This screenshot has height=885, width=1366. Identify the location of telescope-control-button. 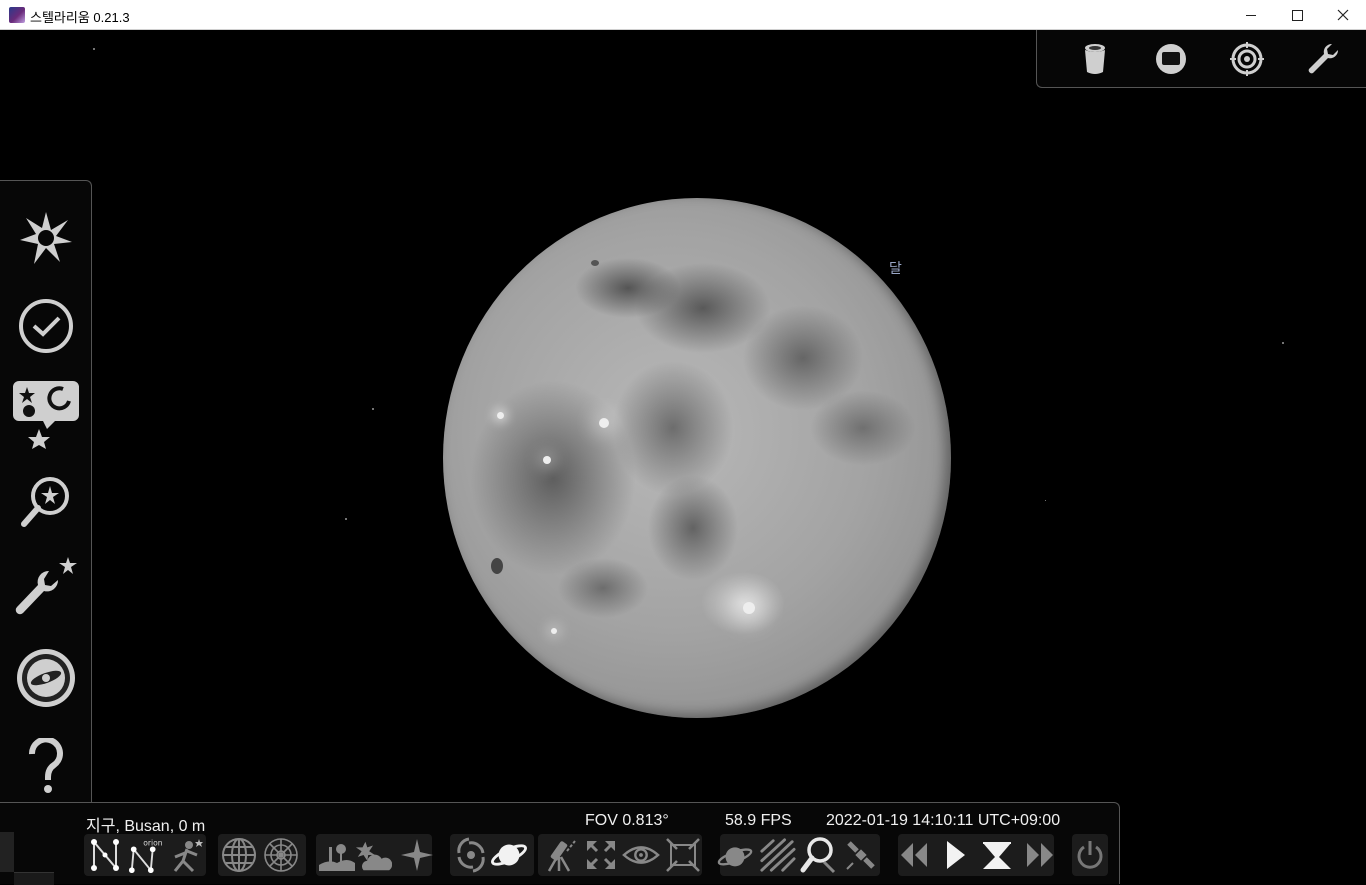
(1095, 59).